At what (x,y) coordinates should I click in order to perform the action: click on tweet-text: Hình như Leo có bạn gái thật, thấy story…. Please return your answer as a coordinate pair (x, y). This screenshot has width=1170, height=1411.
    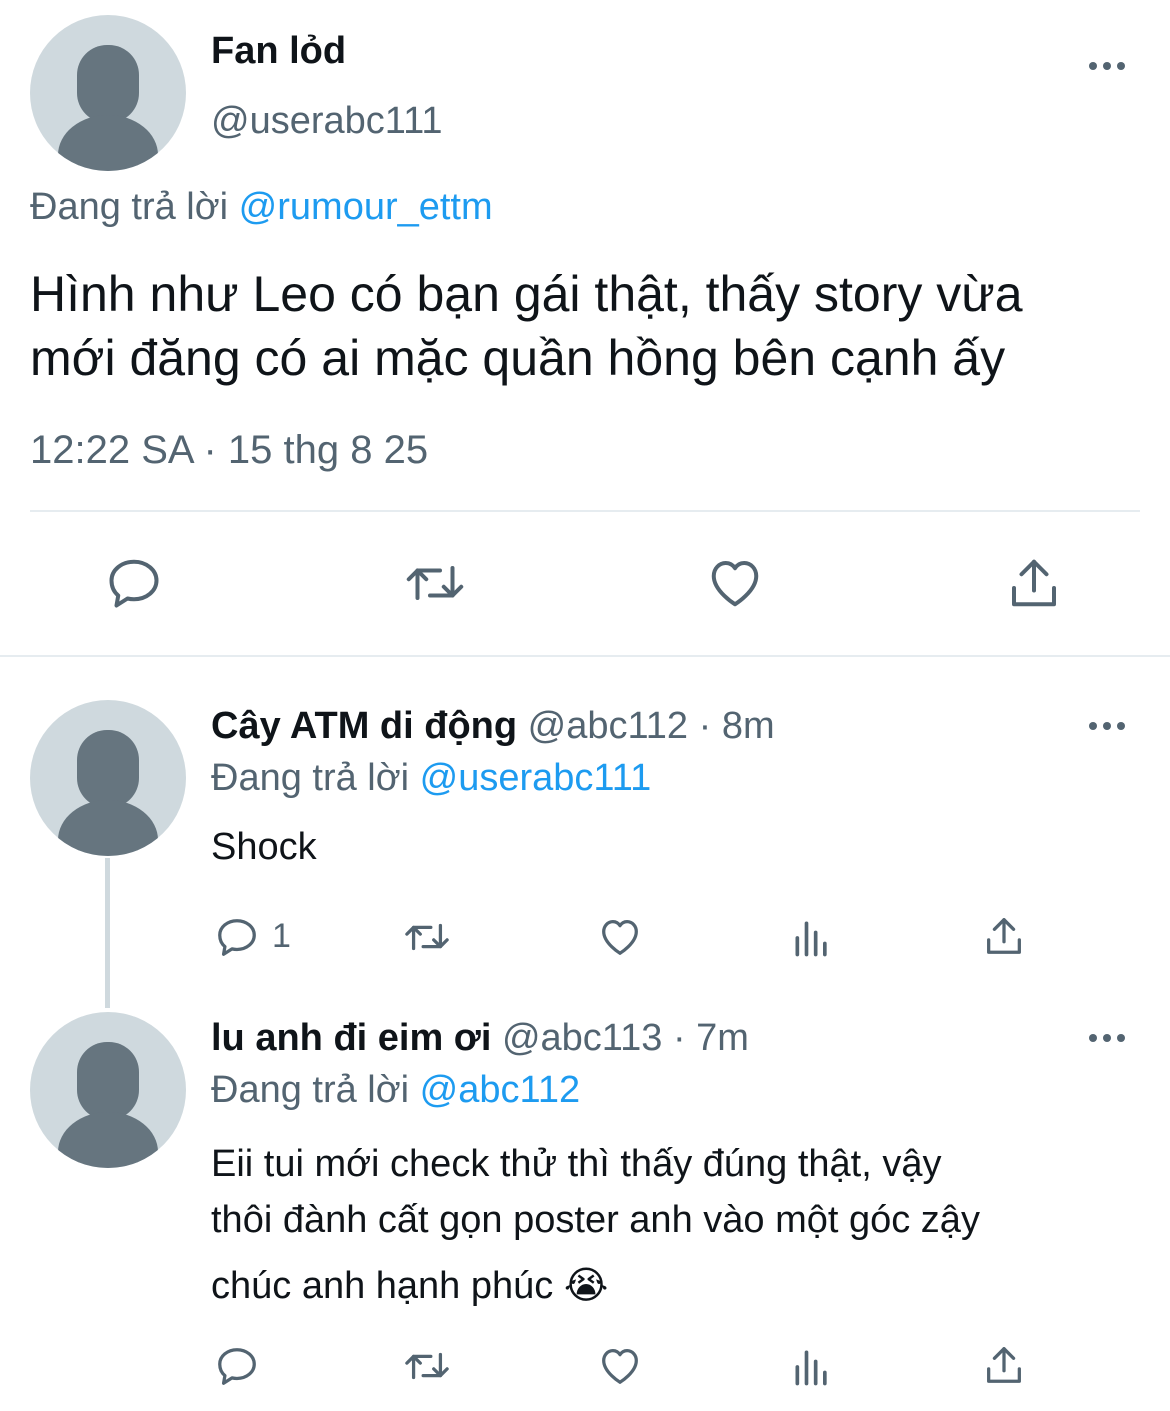
    Looking at the image, I should click on (526, 326).